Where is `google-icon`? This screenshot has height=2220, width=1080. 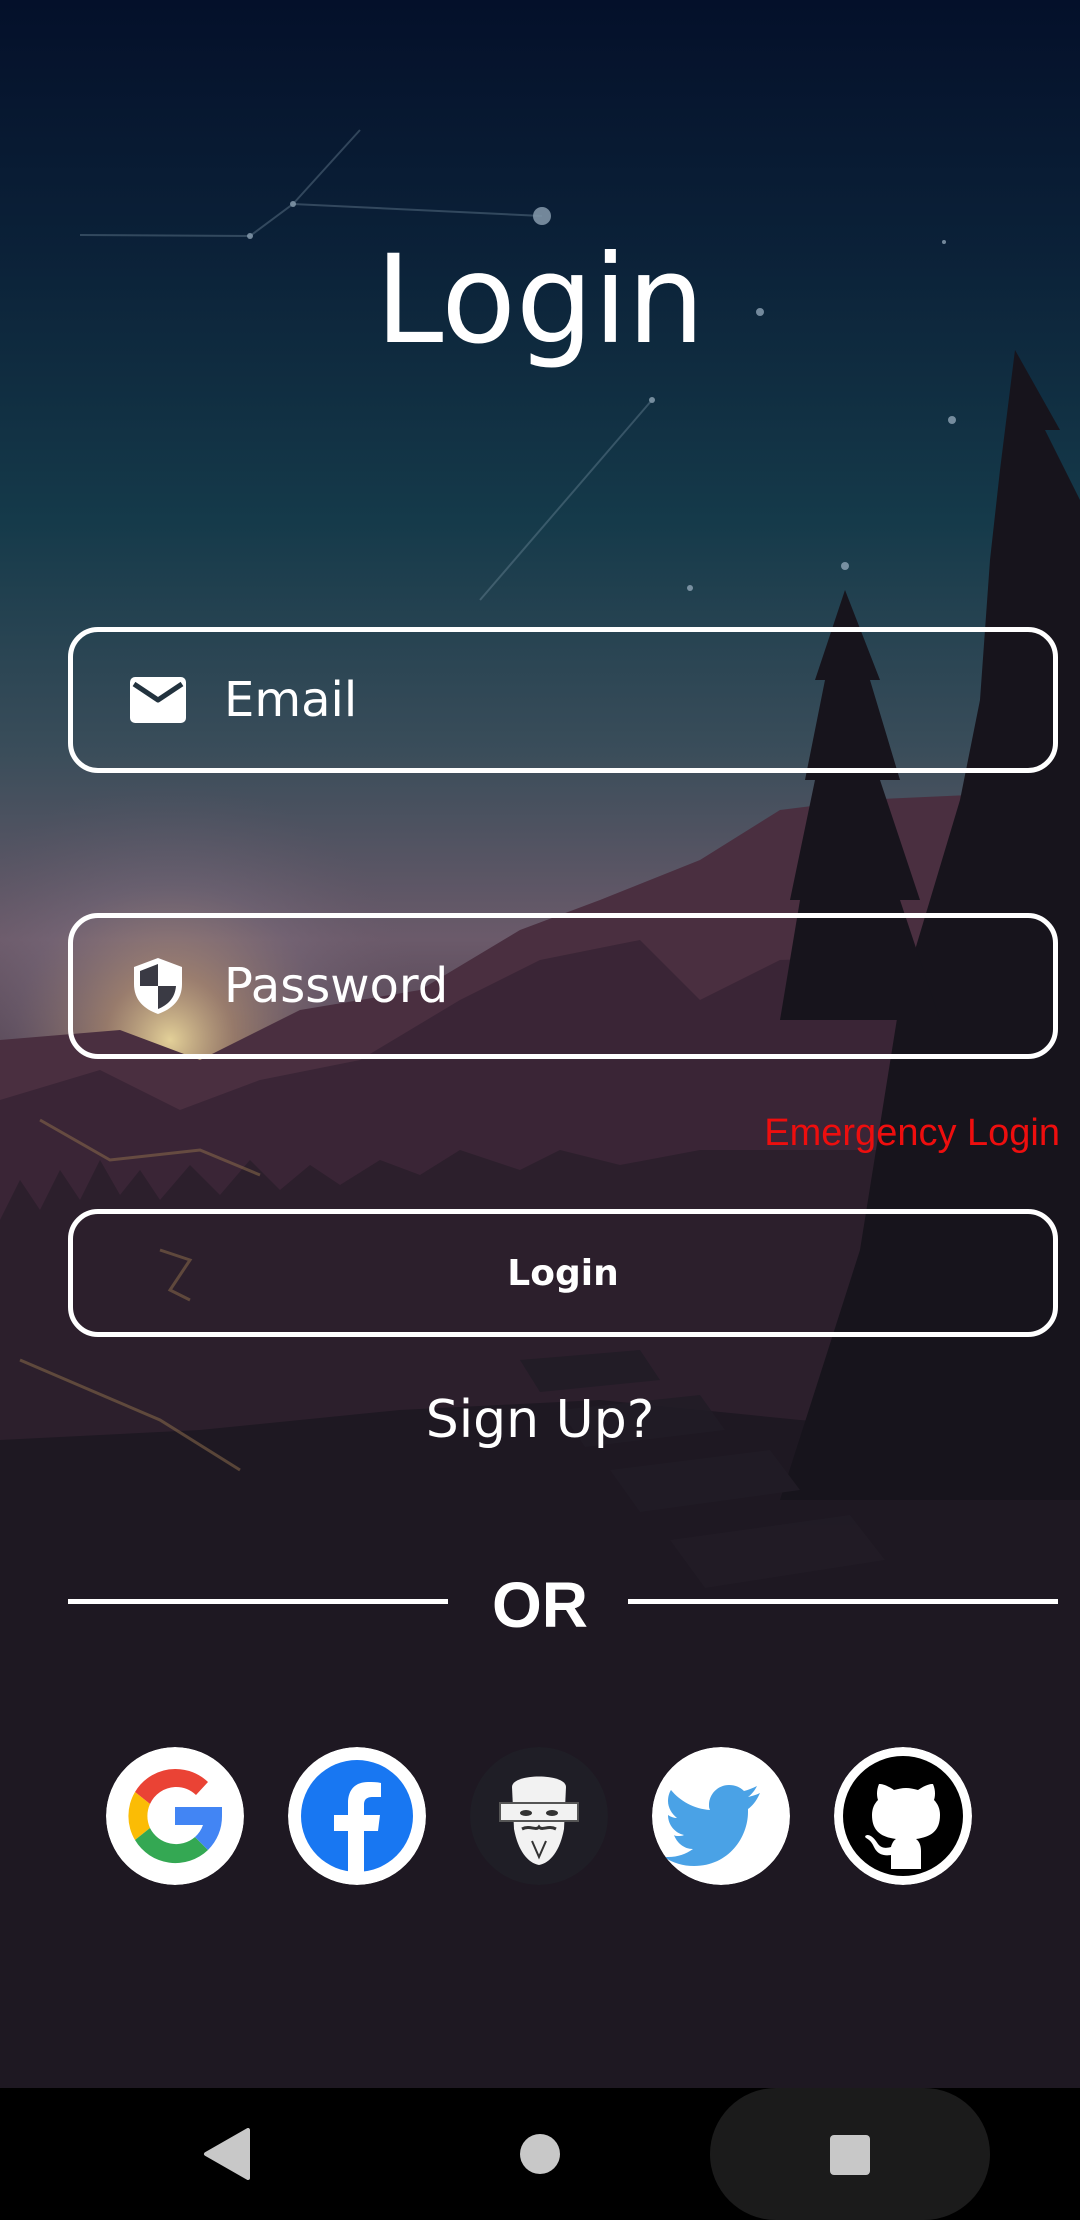 google-icon is located at coordinates (175, 1816).